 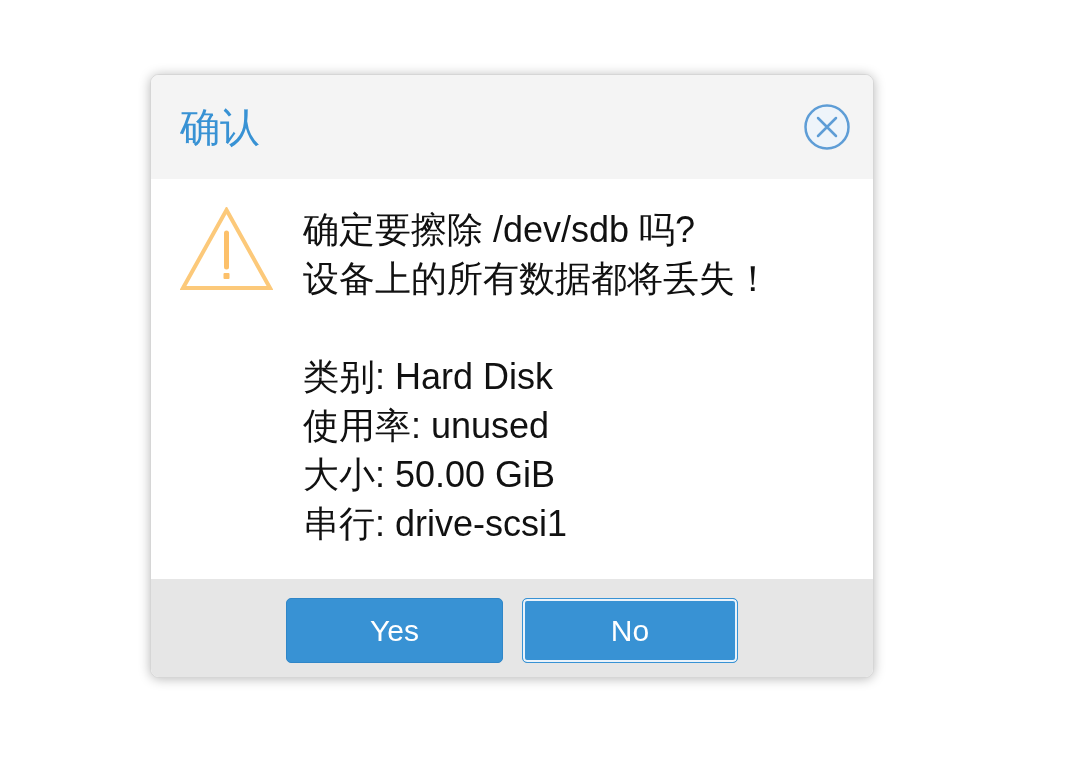 What do you see at coordinates (394, 630) in the screenshot?
I see `dialog-button: Yes` at bounding box center [394, 630].